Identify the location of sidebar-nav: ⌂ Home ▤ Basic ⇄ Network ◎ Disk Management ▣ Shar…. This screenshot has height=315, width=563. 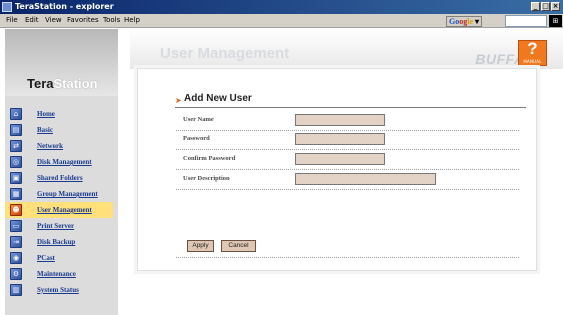
(59, 202).